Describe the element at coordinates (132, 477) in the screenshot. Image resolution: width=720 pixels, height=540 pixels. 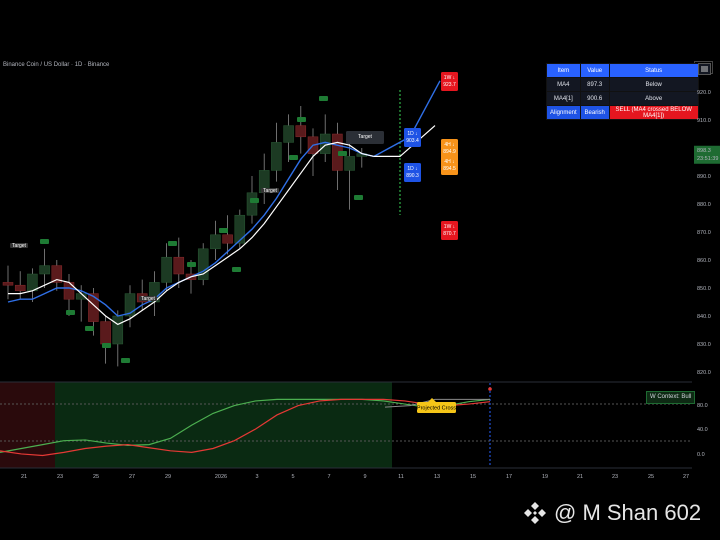
I see `date-axis-label: 27` at that location.